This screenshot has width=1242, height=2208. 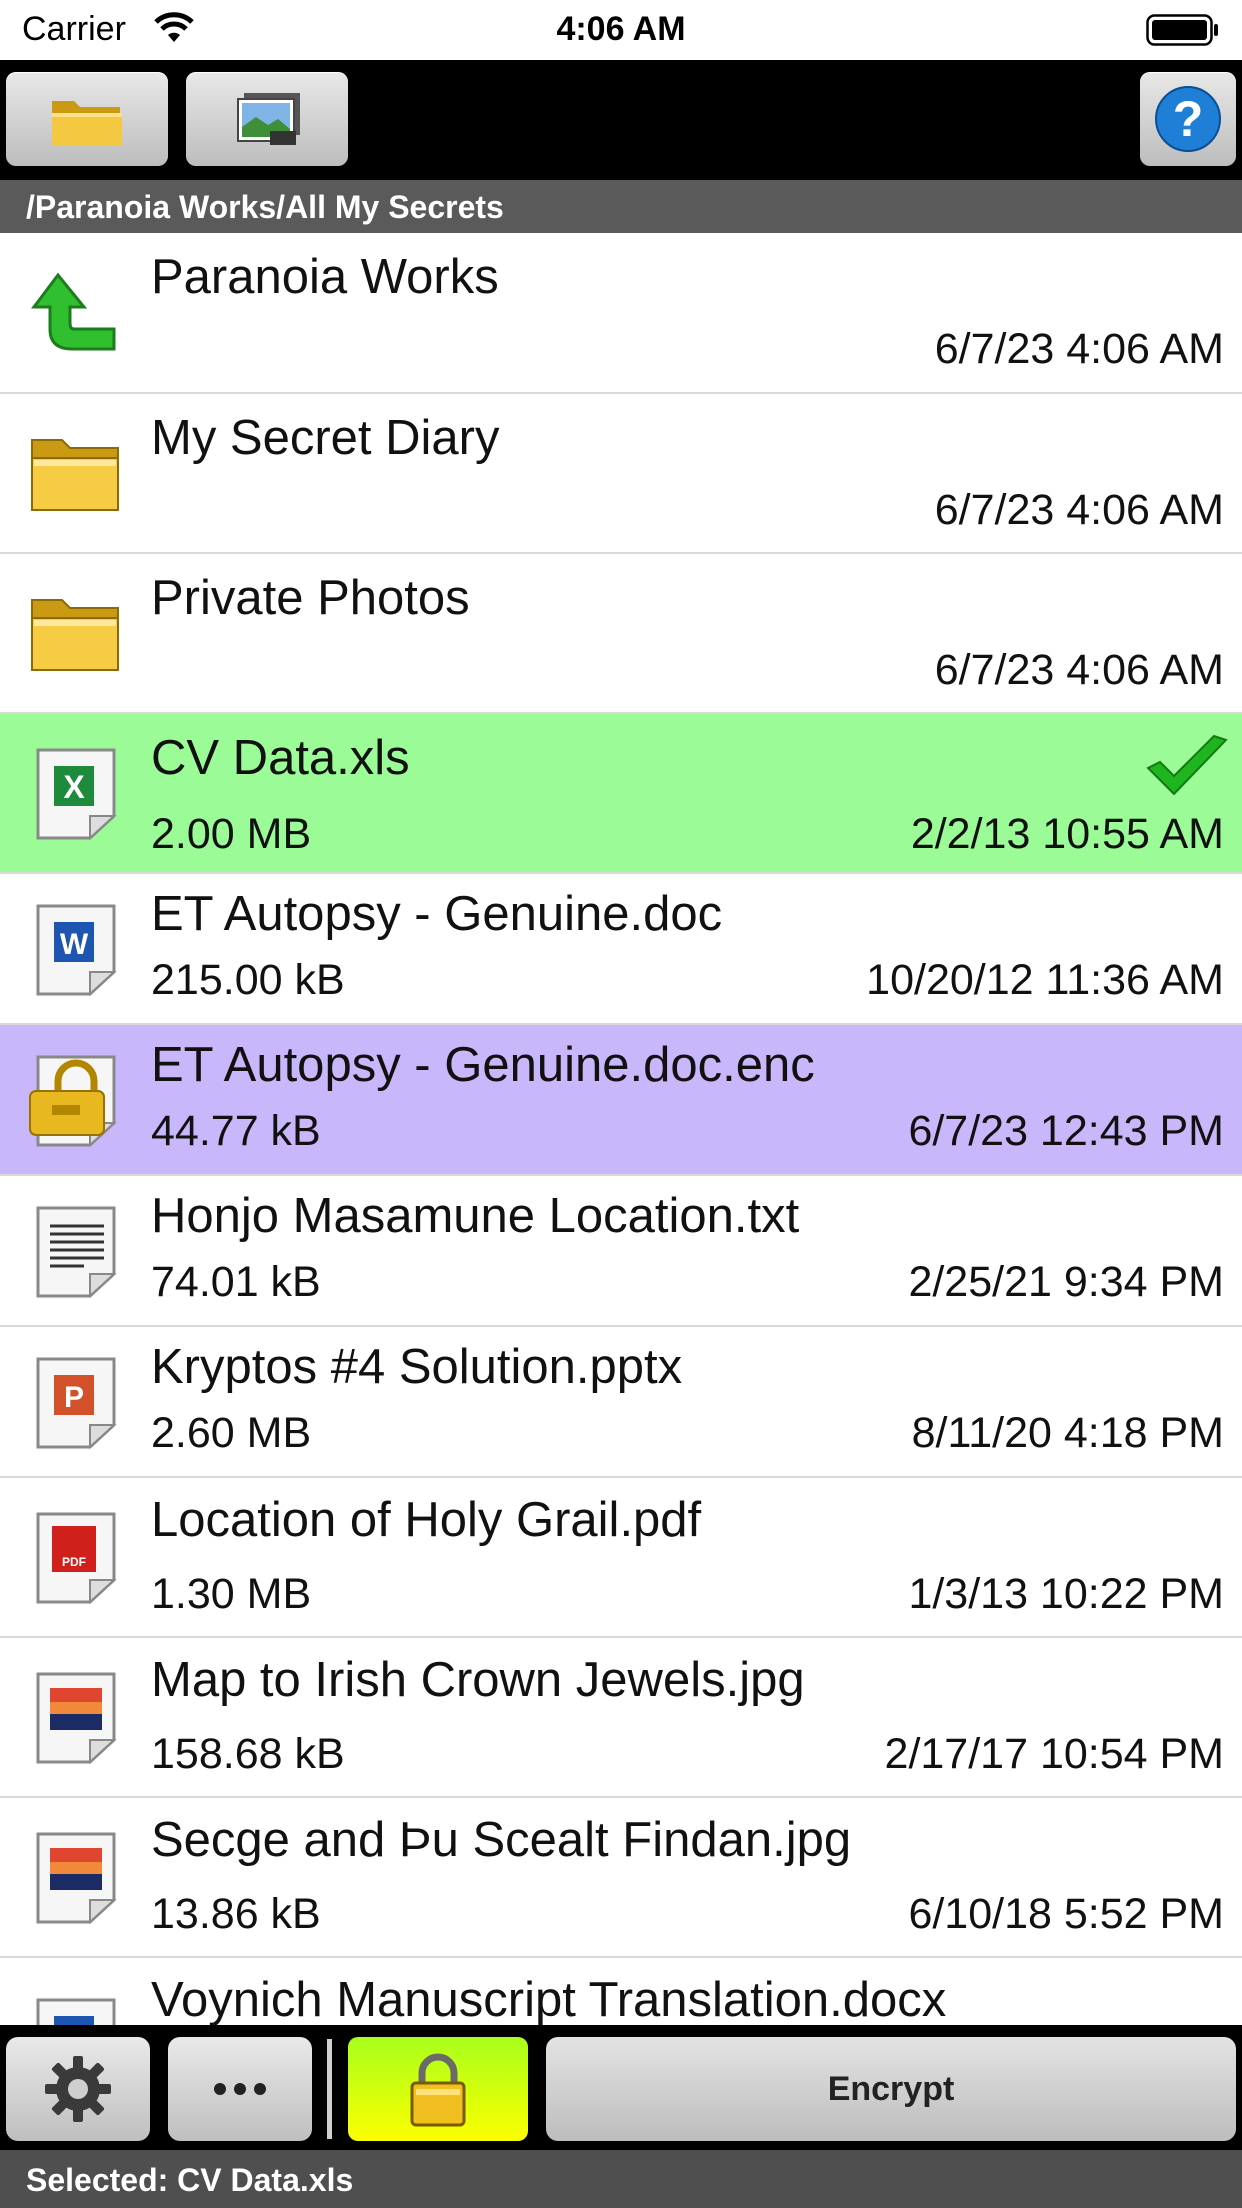 What do you see at coordinates (483, 1065) in the screenshot?
I see `row-name: ET Autopsy - Genuine.doc.enc` at bounding box center [483, 1065].